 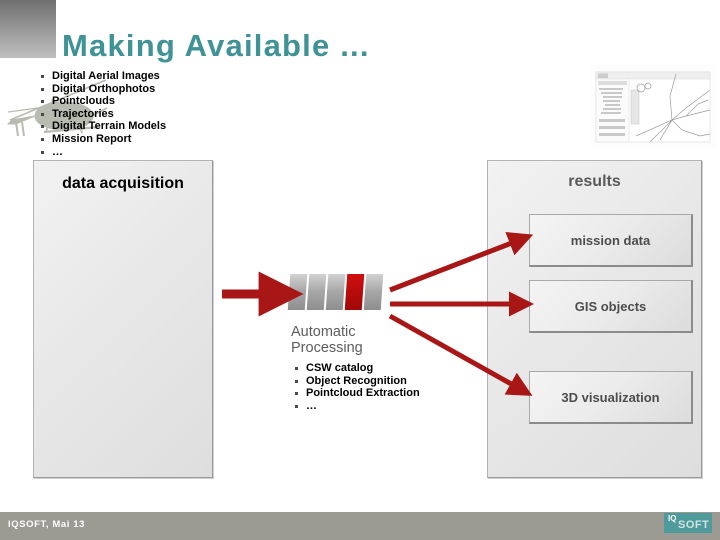 I want to click on logo-text: SOFT, so click(x=694, y=525).